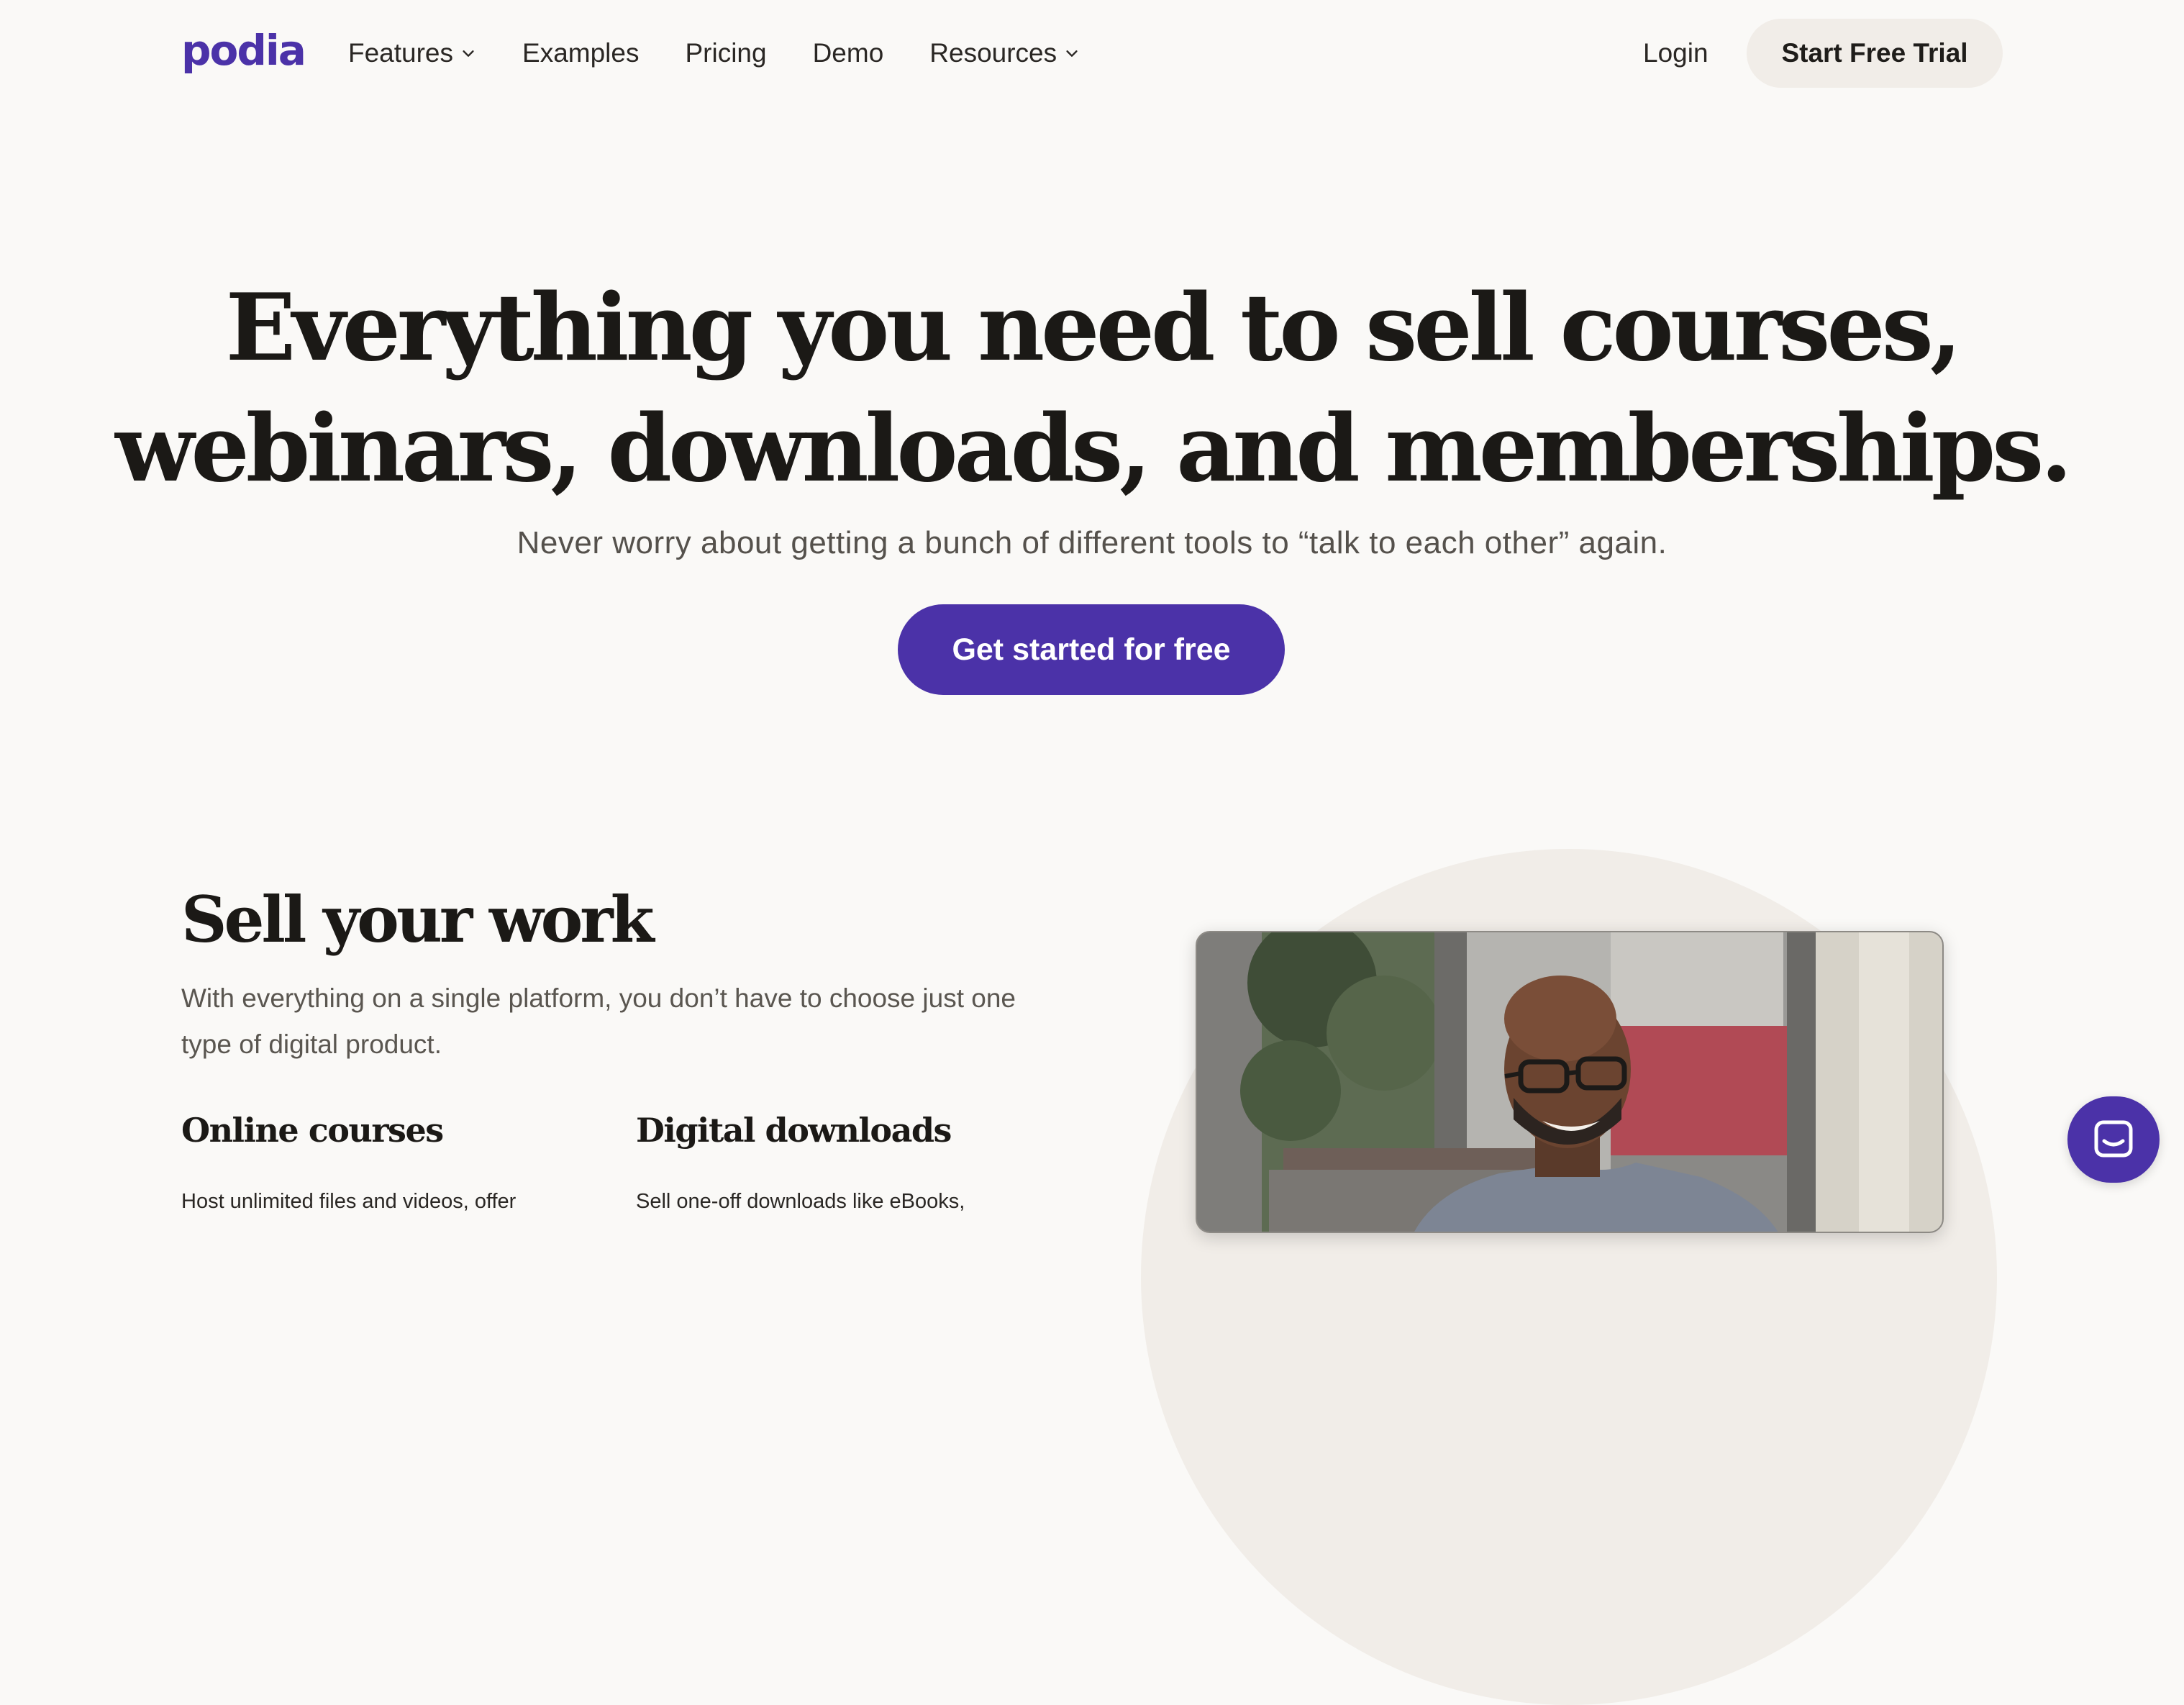 This screenshot has height=1705, width=2184. What do you see at coordinates (794, 1130) in the screenshot?
I see `feature-title-digital-downloads: Digital downloads` at bounding box center [794, 1130].